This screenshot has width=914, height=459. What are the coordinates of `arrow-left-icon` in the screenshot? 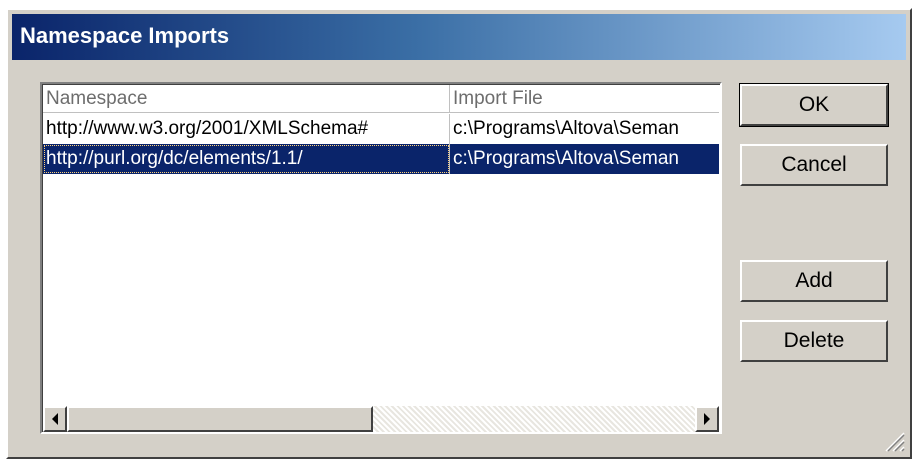 It's located at (55, 419).